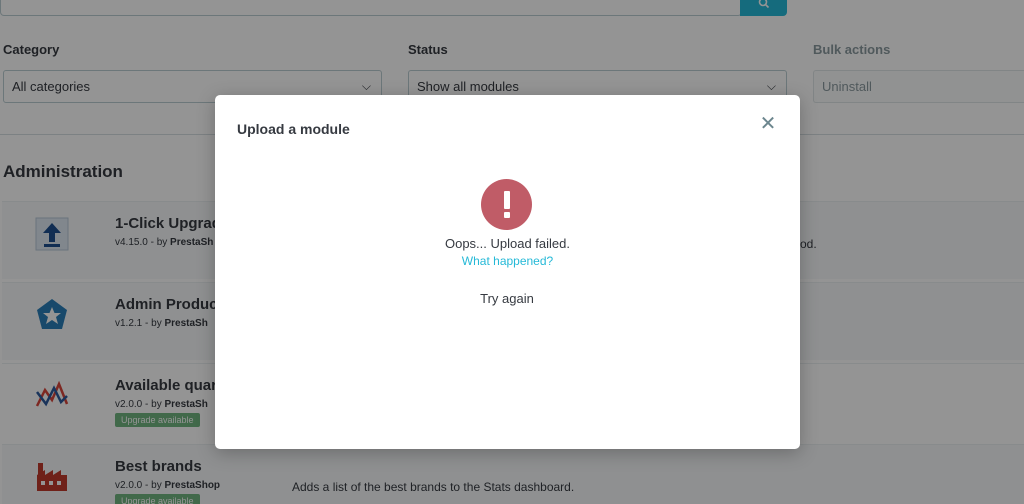  Describe the element at coordinates (768, 124) in the screenshot. I see `close-icon: ✕` at that location.